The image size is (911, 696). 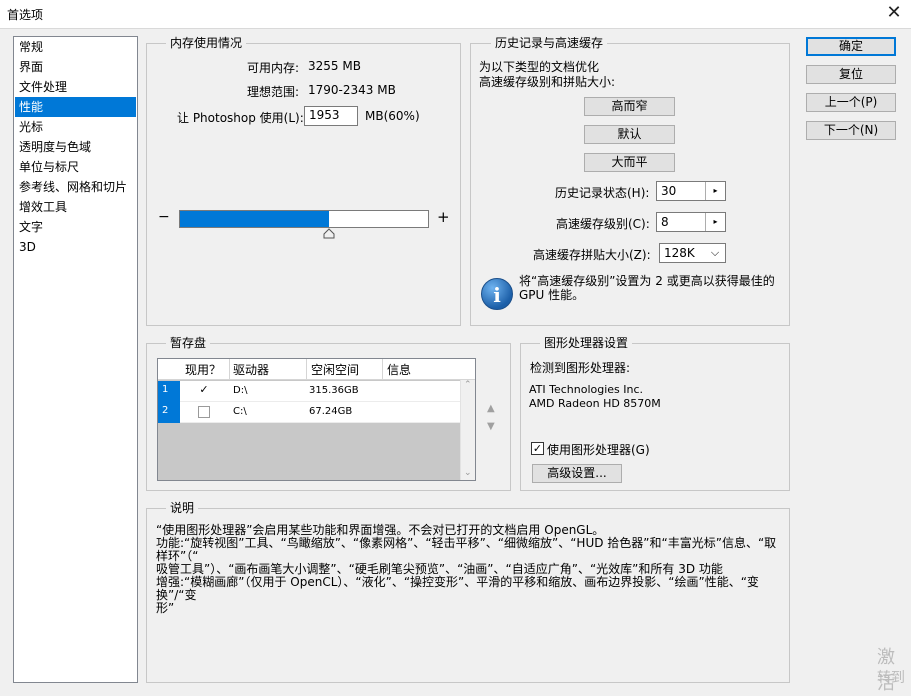 I want to click on table-row: 1 ✓ D:\ 315.36GB, so click(x=309, y=391).